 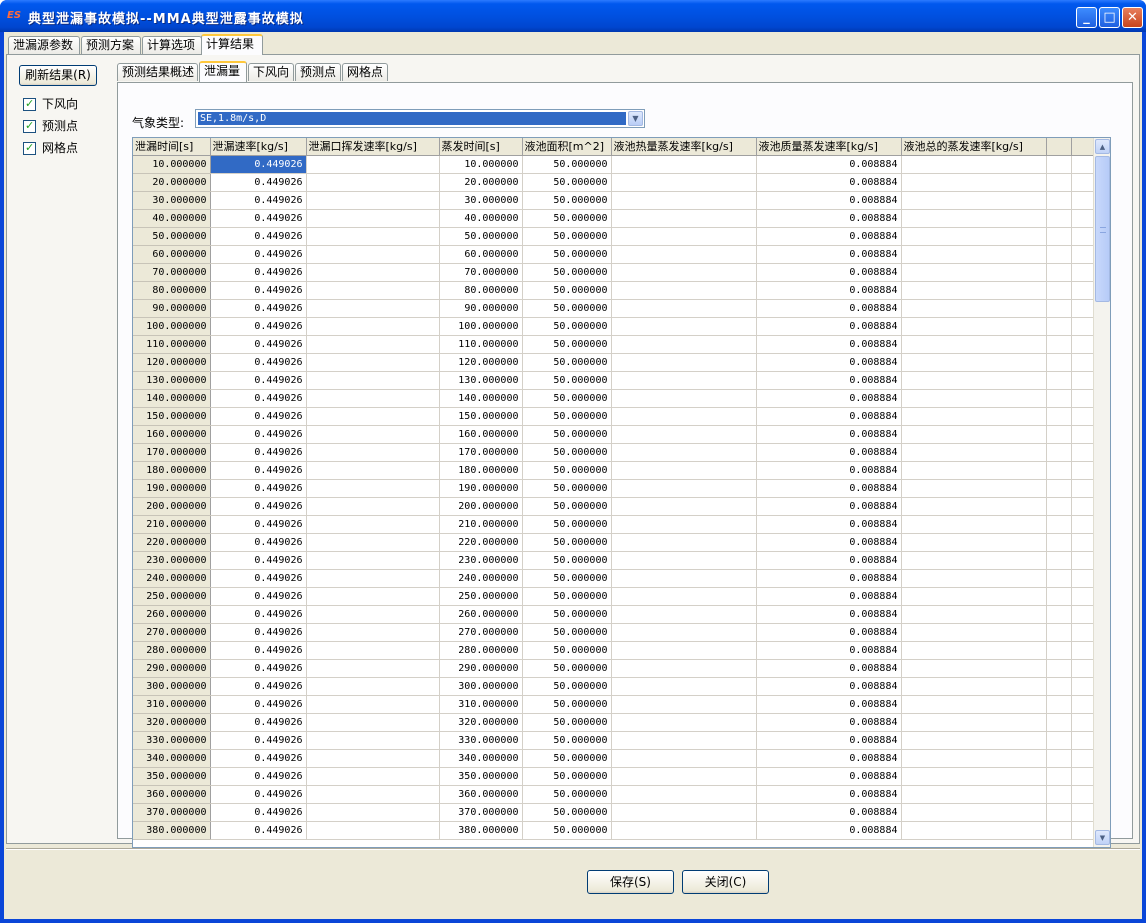 I want to click on row-header-cell: 240.000000, so click(x=172, y=578).